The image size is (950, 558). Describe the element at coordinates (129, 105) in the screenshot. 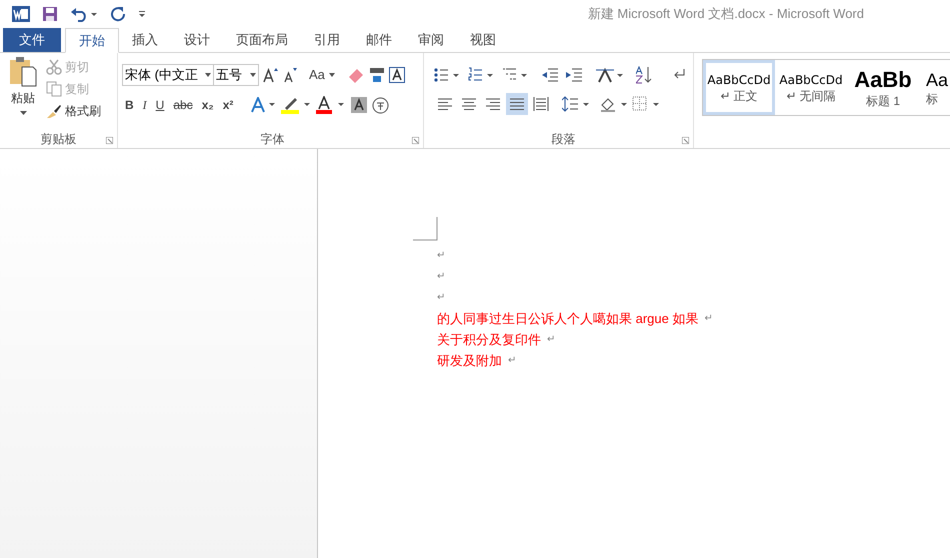

I see `format-button: B` at that location.